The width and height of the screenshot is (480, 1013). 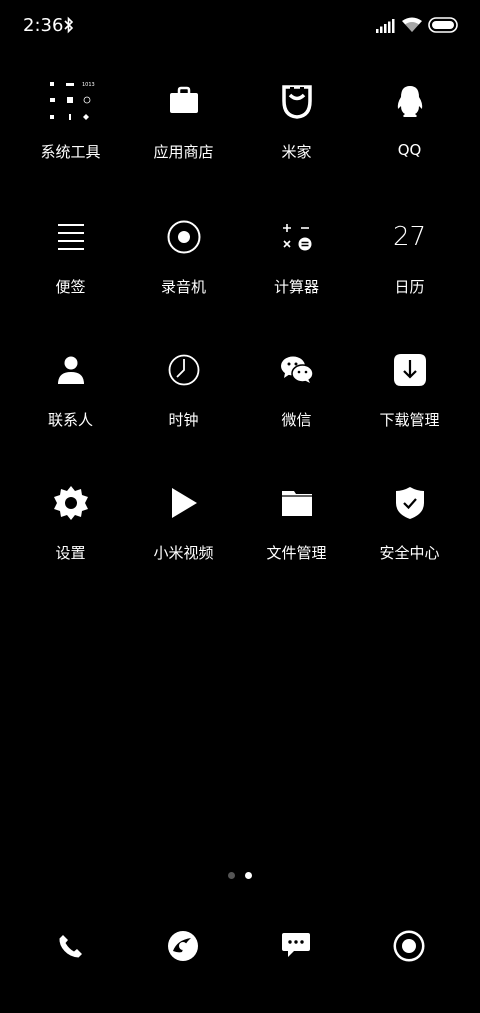 I want to click on app-label: 米家, so click(x=296, y=152).